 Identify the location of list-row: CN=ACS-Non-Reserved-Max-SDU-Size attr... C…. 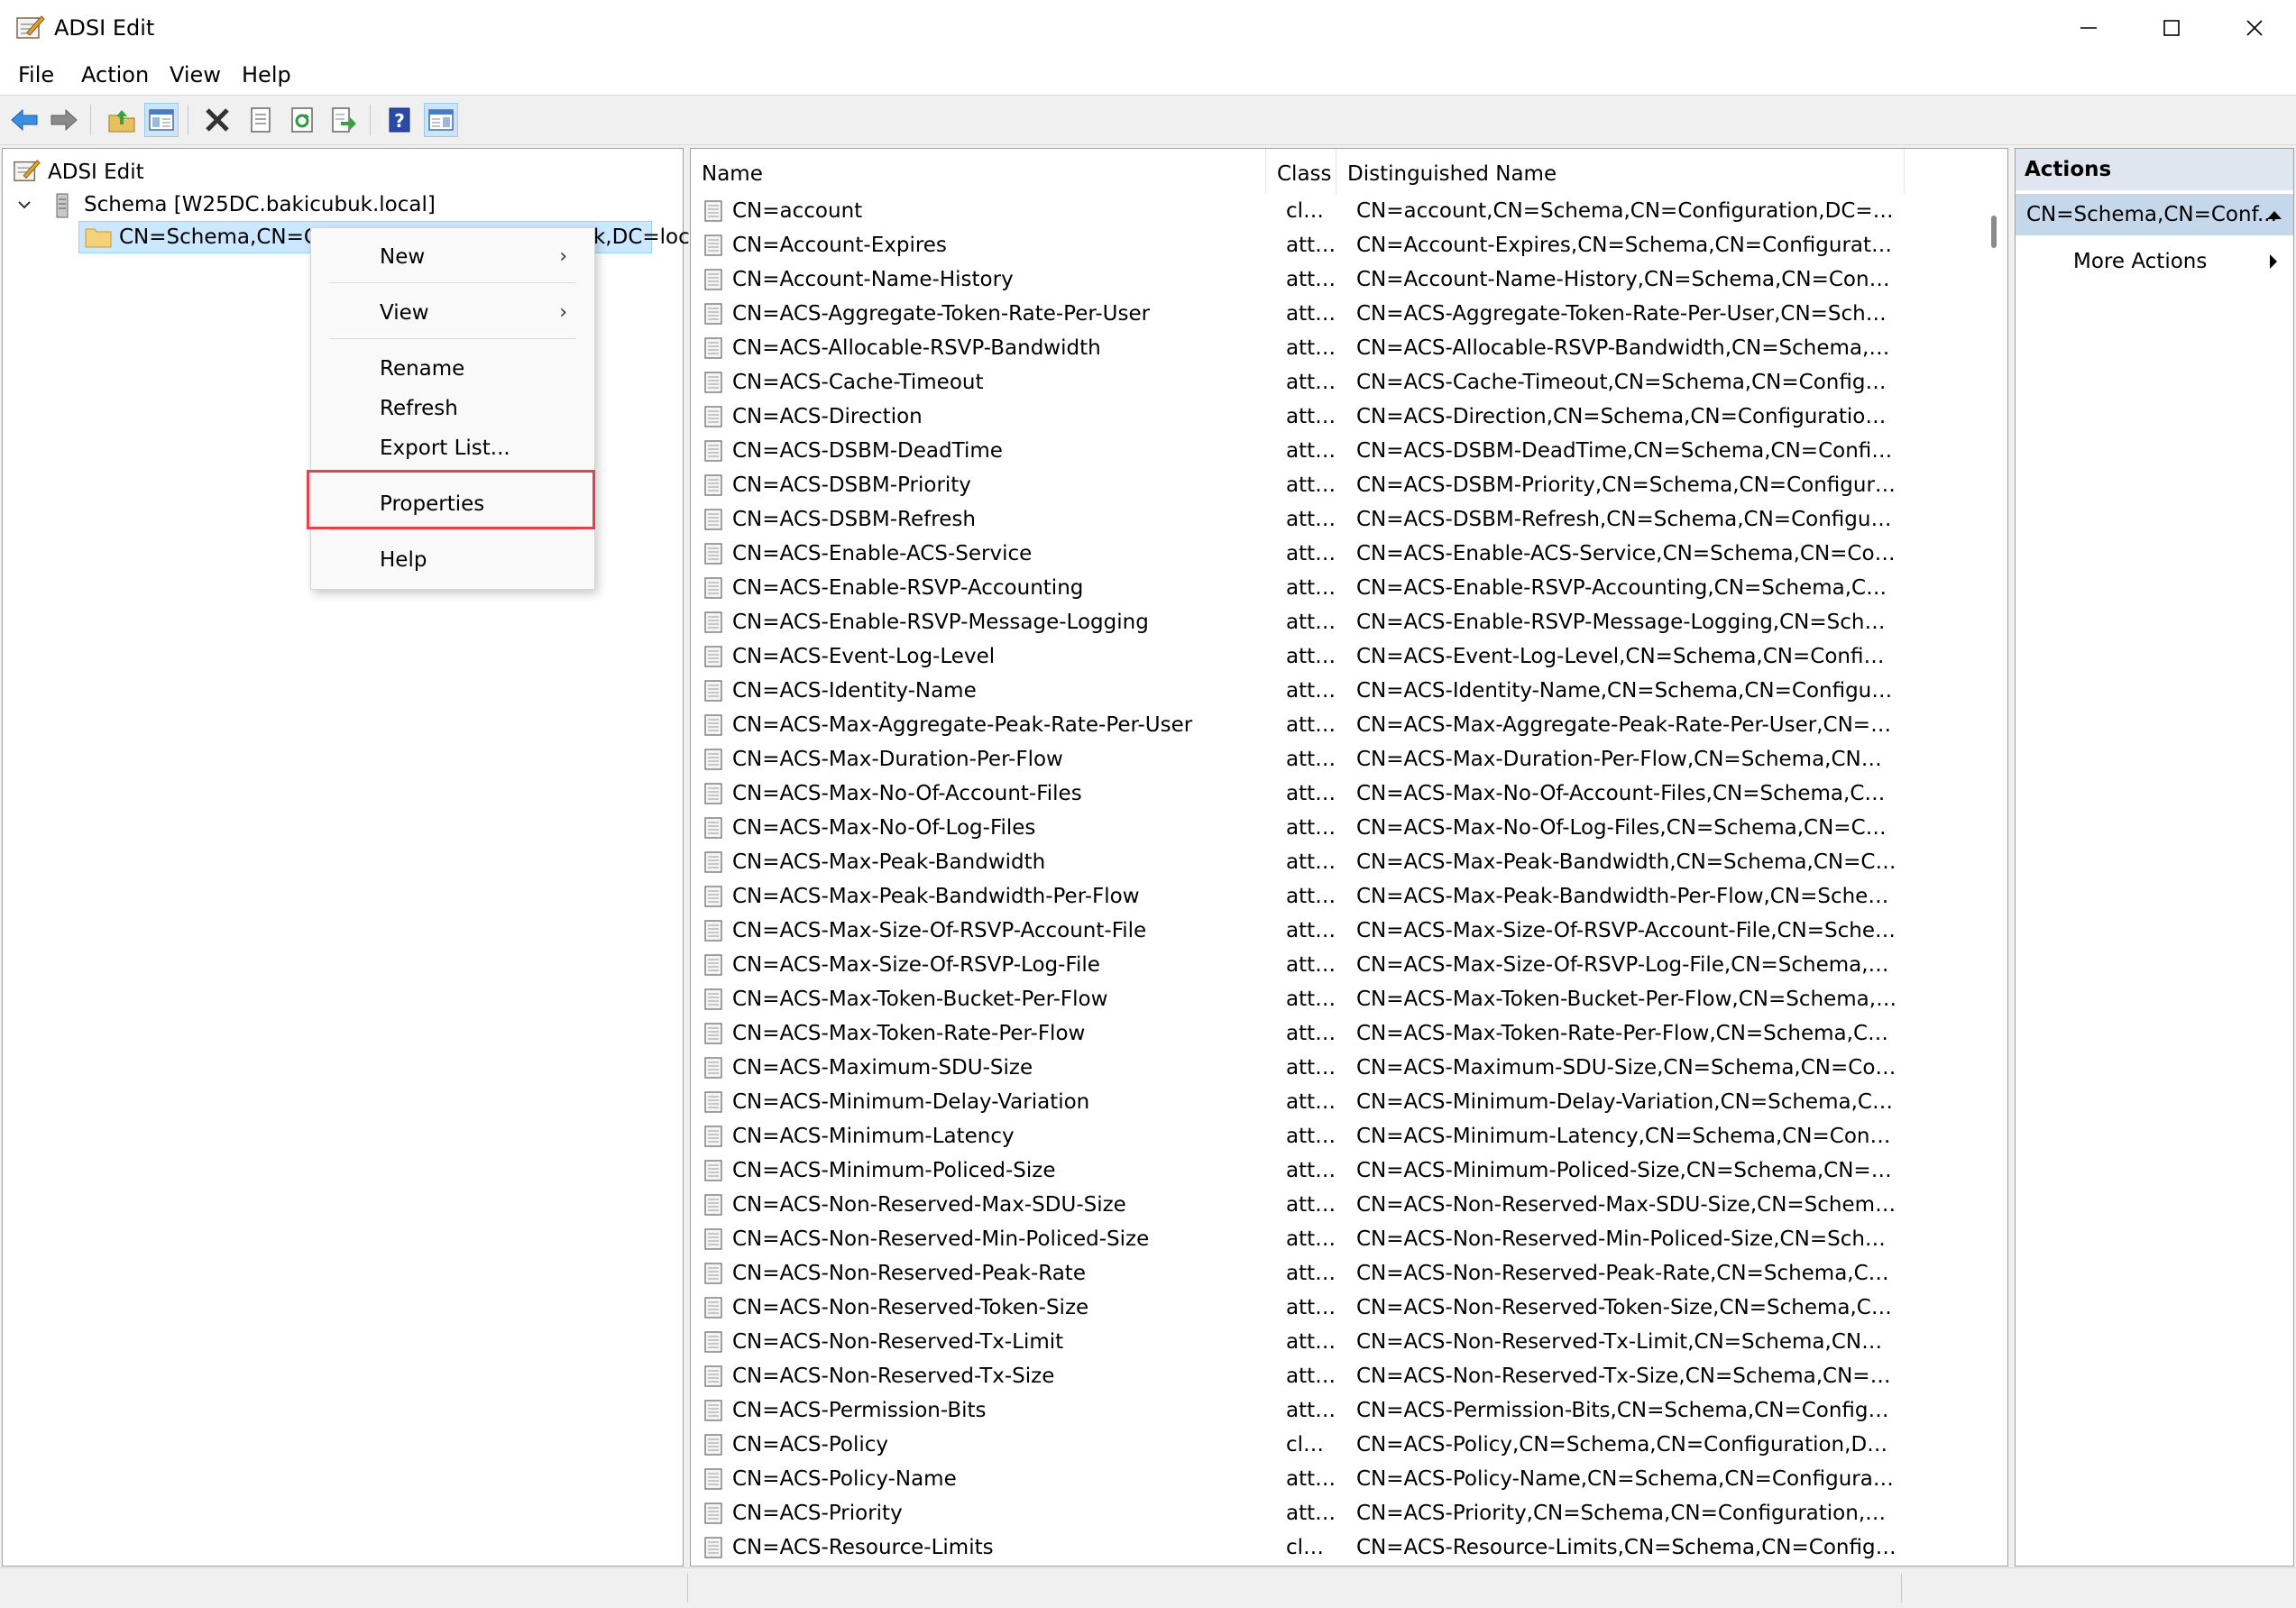
(1340, 1205).